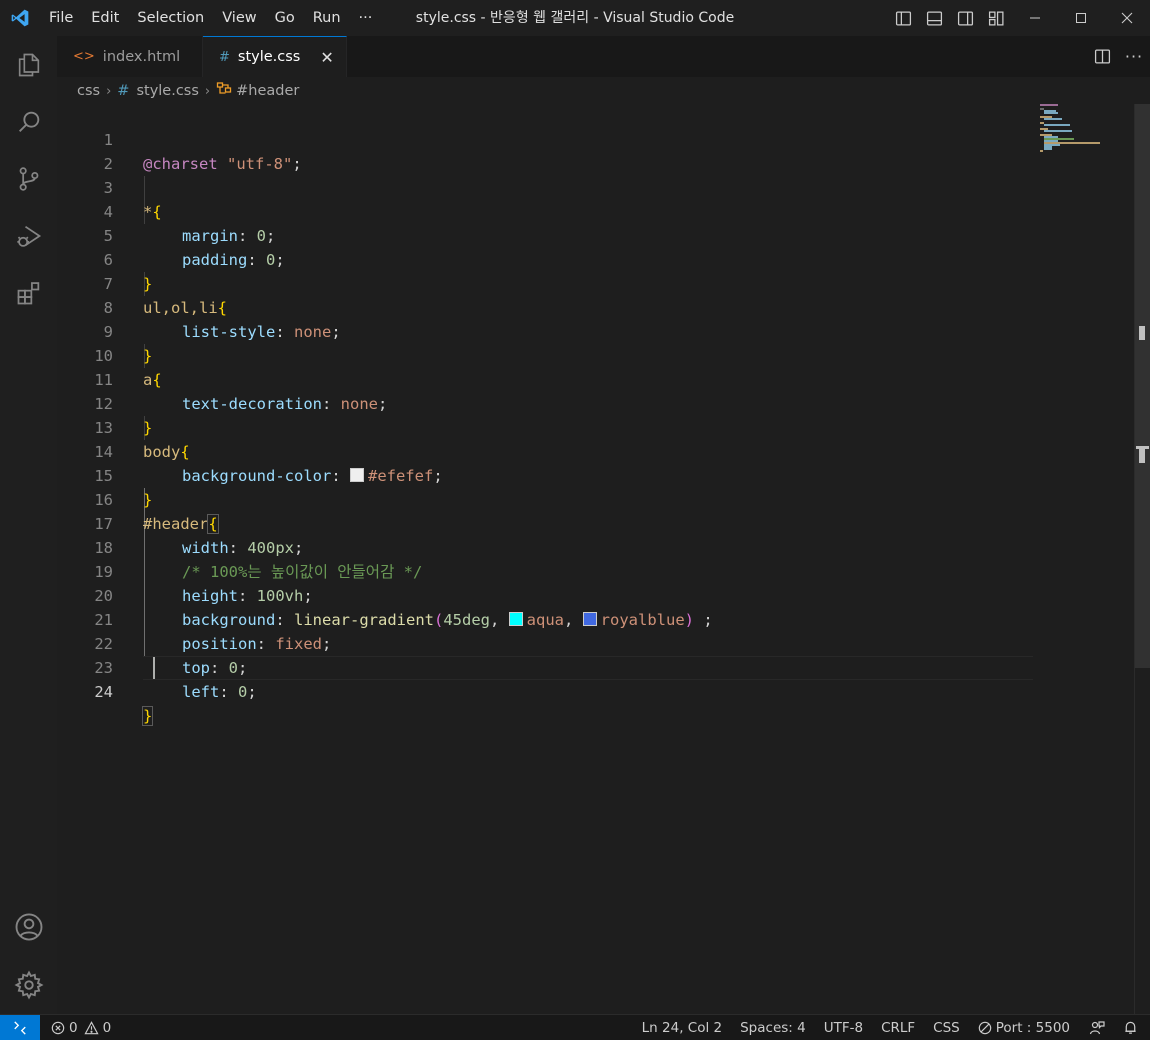 Image resolution: width=1150 pixels, height=1040 pixels. I want to click on menu-run: Run, so click(327, 18).